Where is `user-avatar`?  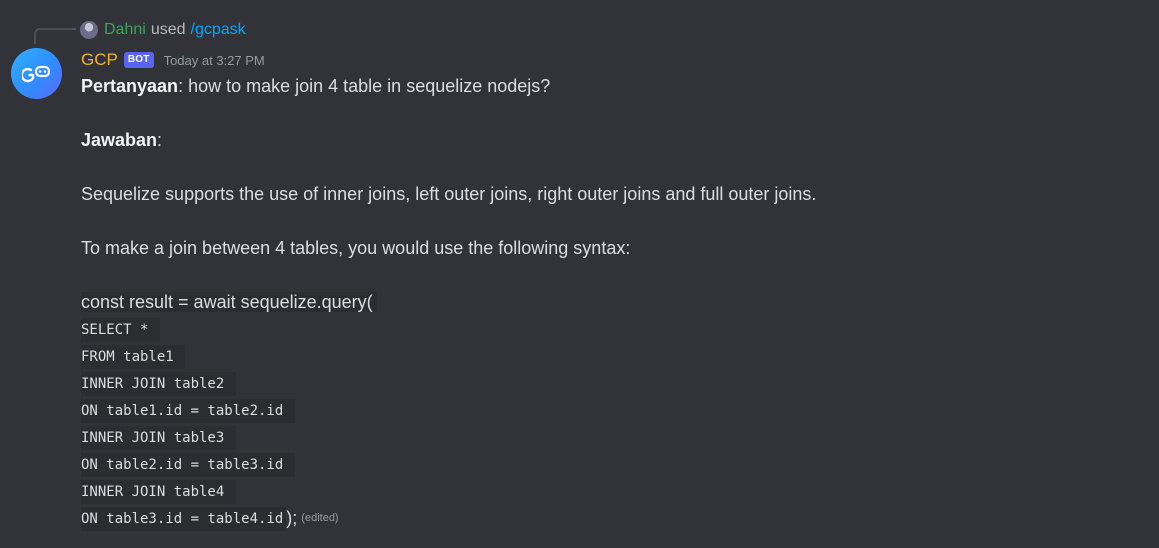 user-avatar is located at coordinates (89, 30).